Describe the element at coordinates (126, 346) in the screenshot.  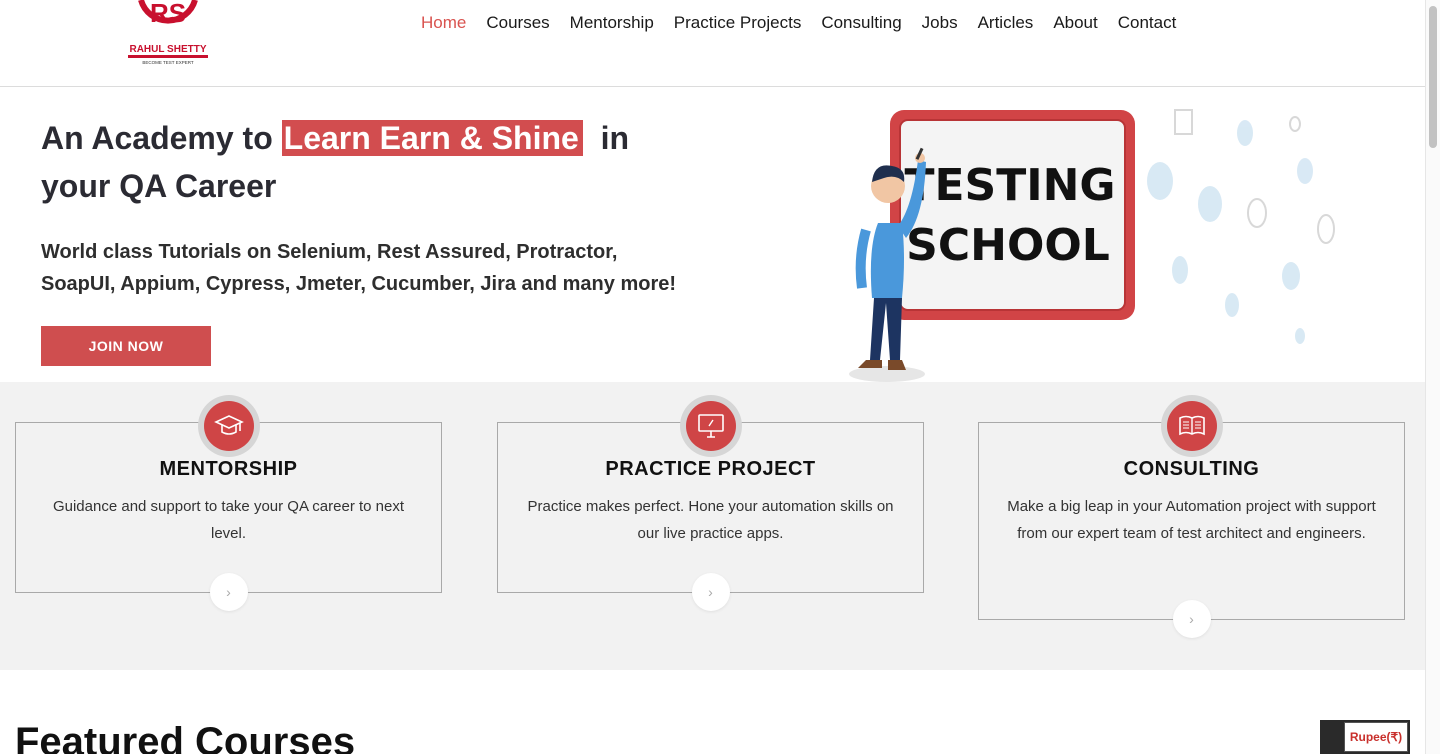
I see `join-now-button: JOIN NOW` at that location.